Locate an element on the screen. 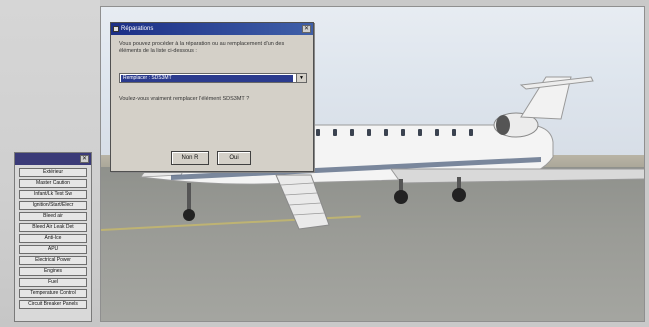  dialog-title: Réparations is located at coordinates (137, 29).